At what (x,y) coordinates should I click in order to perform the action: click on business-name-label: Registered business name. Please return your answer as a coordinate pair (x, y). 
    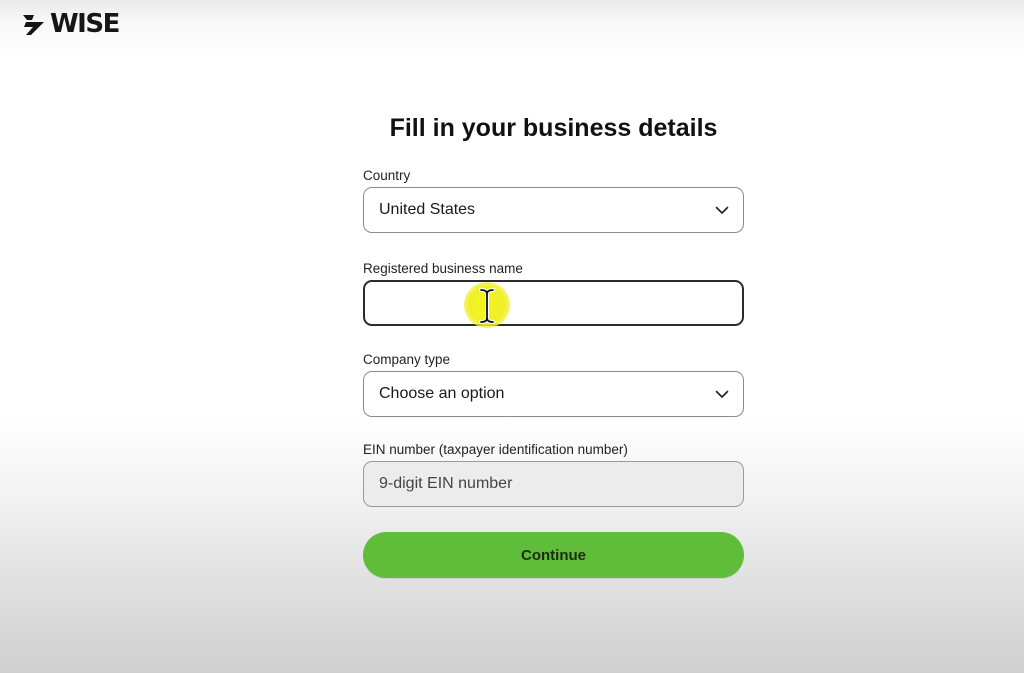
    Looking at the image, I should click on (443, 268).